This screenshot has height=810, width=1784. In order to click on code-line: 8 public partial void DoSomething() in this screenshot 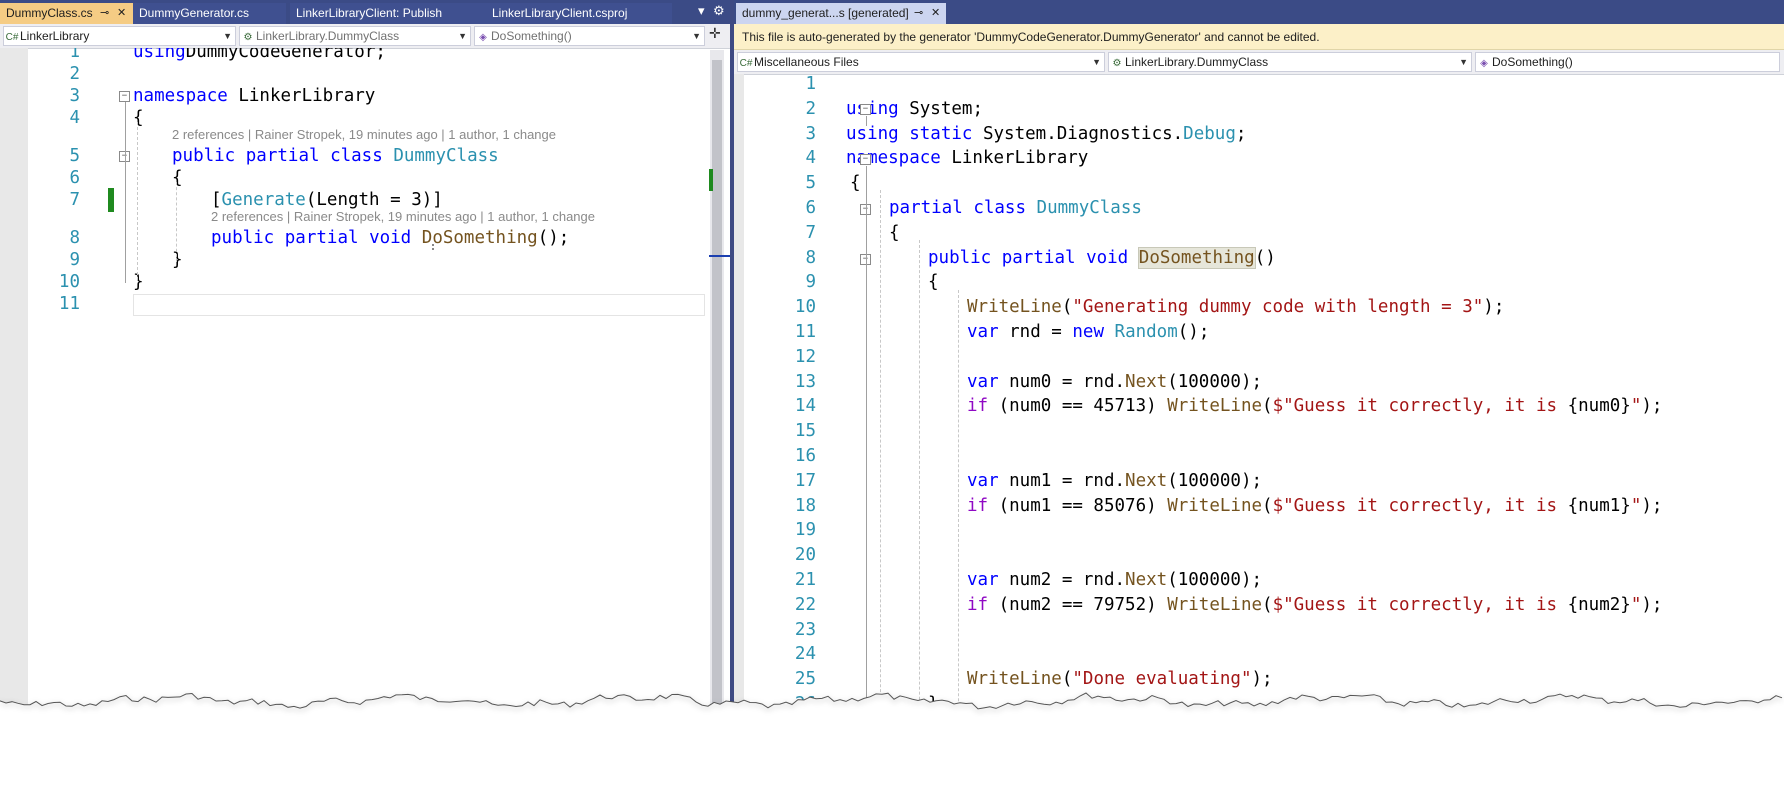, I will do `click(1259, 258)`.